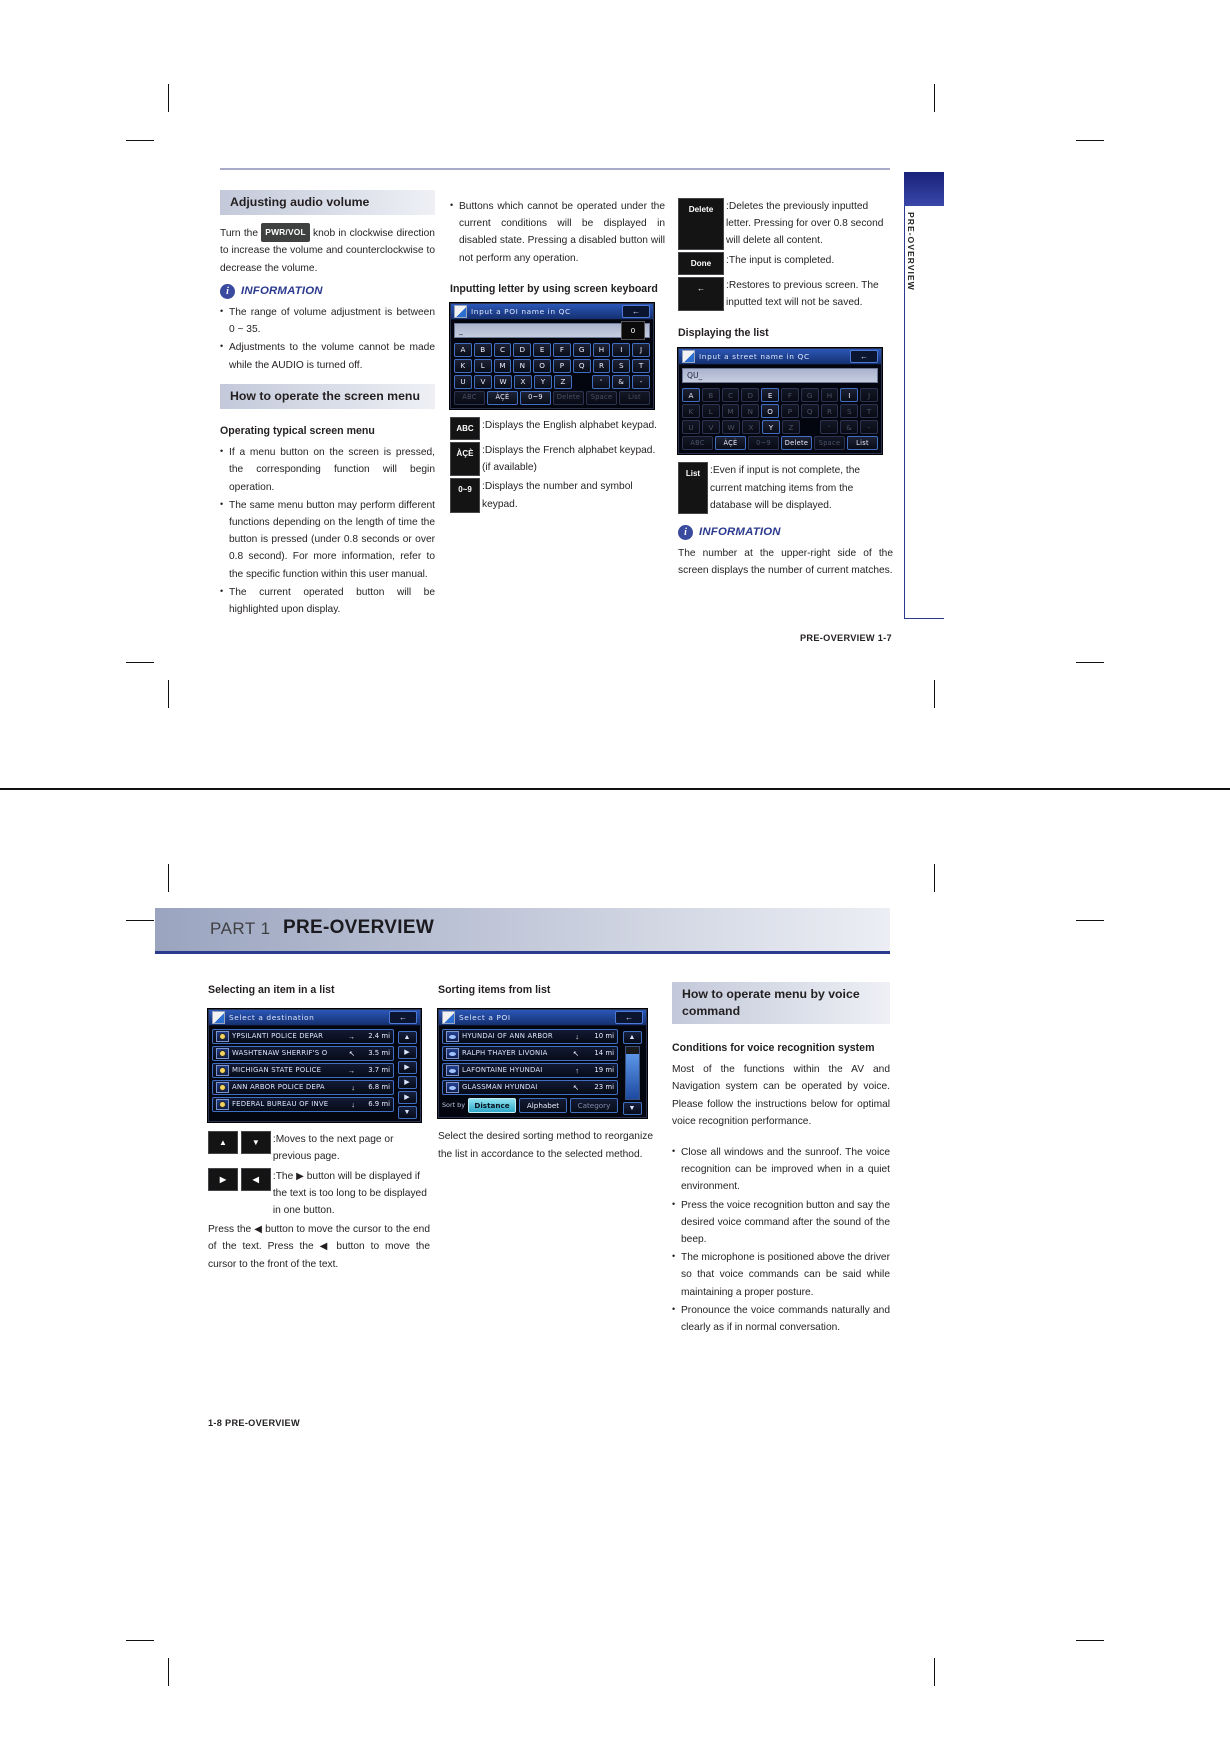 Image resolution: width=1230 pixels, height=1751 pixels. What do you see at coordinates (303, 1105) in the screenshot?
I see `list-item: FEDERAL BUREAU OF INVE ↓ 6.9 mi` at bounding box center [303, 1105].